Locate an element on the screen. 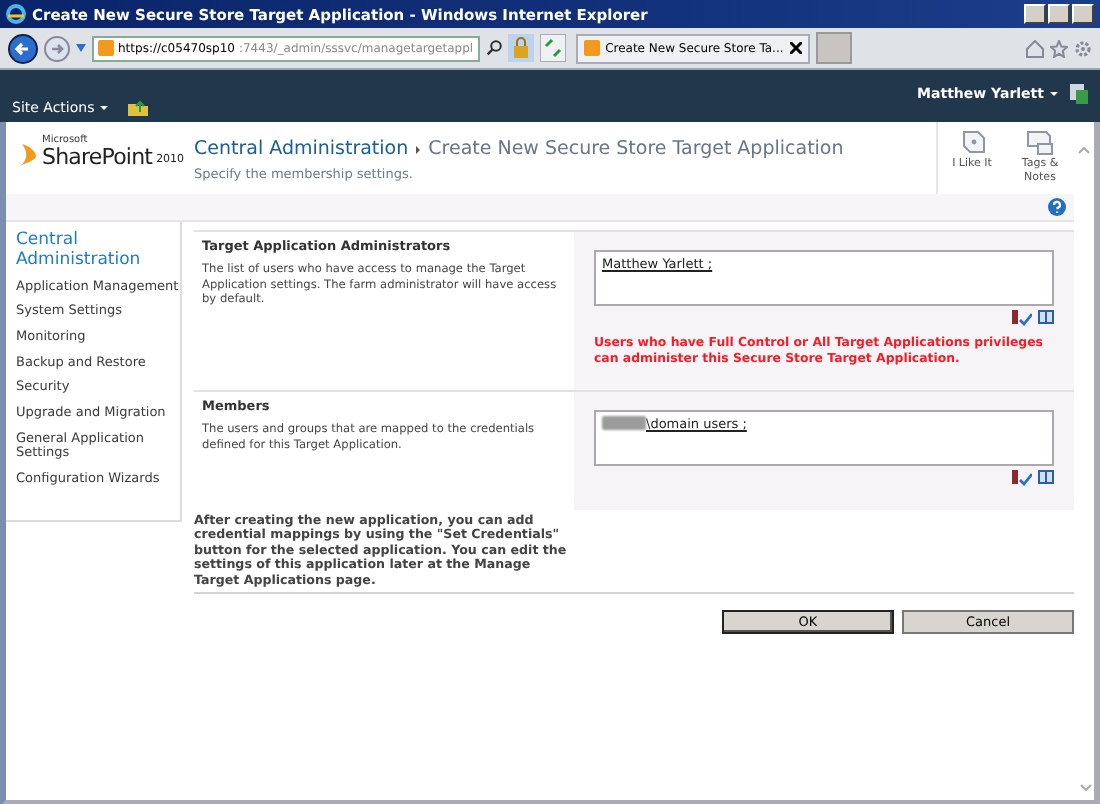  star-icon is located at coordinates (1059, 48).